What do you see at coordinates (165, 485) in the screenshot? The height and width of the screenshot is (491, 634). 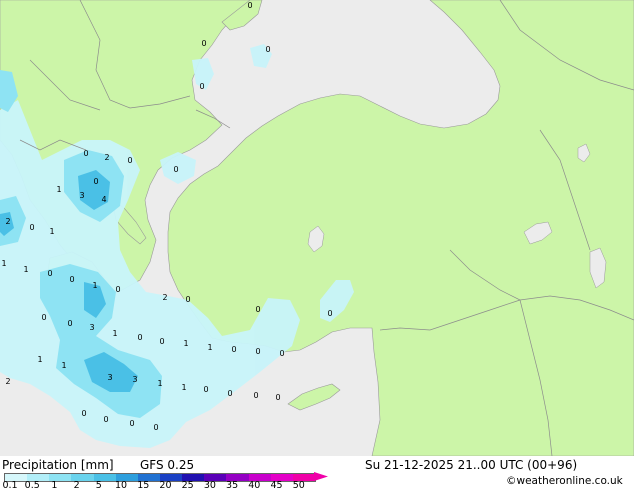 I see `legend-tick: 20` at bounding box center [165, 485].